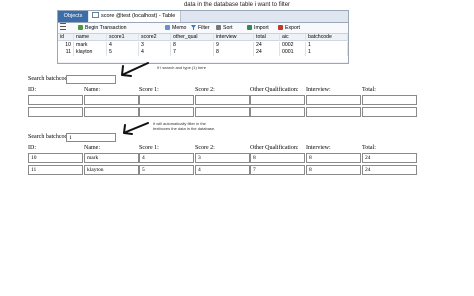  What do you see at coordinates (192, 52) in the screenshot?
I see `grid-cell: 7` at bounding box center [192, 52].